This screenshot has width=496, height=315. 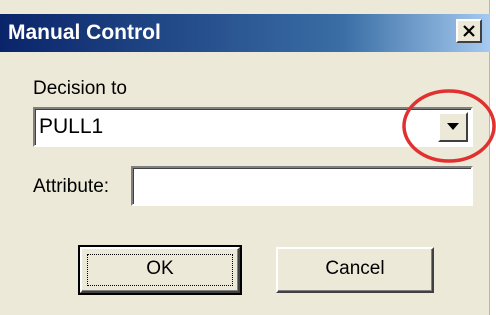 I want to click on window-title: Manual Control, so click(x=84, y=32).